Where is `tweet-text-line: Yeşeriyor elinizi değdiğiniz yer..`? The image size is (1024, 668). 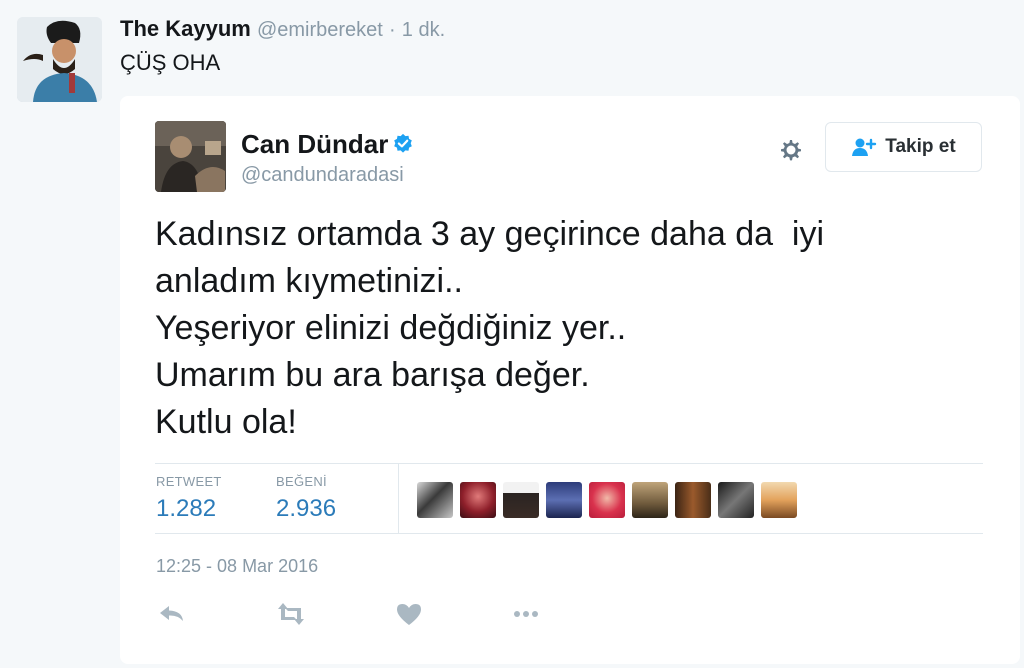
tweet-text-line: Yeşeriyor elinizi değdiğiniz yer.. is located at coordinates (391, 328).